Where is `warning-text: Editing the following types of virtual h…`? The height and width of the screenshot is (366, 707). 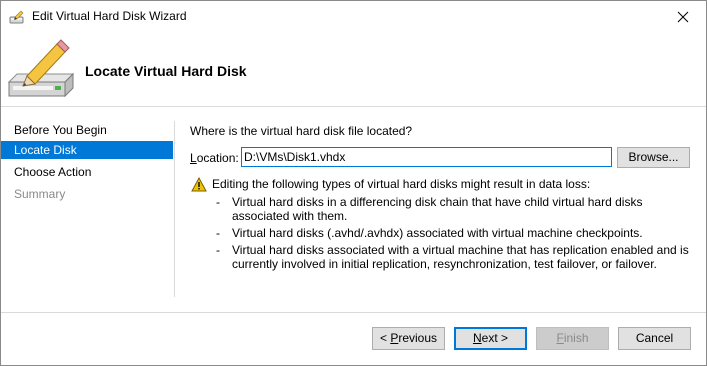
warning-text: Editing the following types of virtual h… is located at coordinates (401, 184).